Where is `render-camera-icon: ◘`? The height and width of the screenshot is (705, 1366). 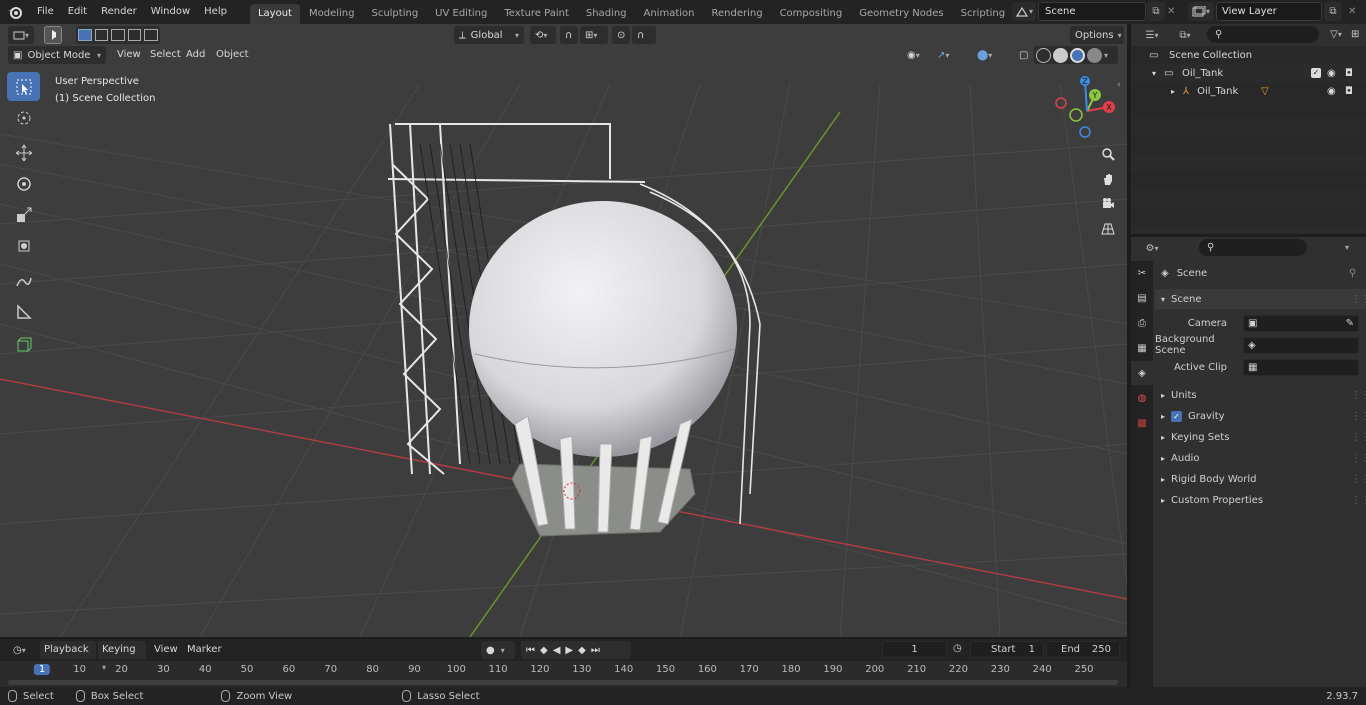
render-camera-icon: ◘ is located at coordinates (1349, 73).